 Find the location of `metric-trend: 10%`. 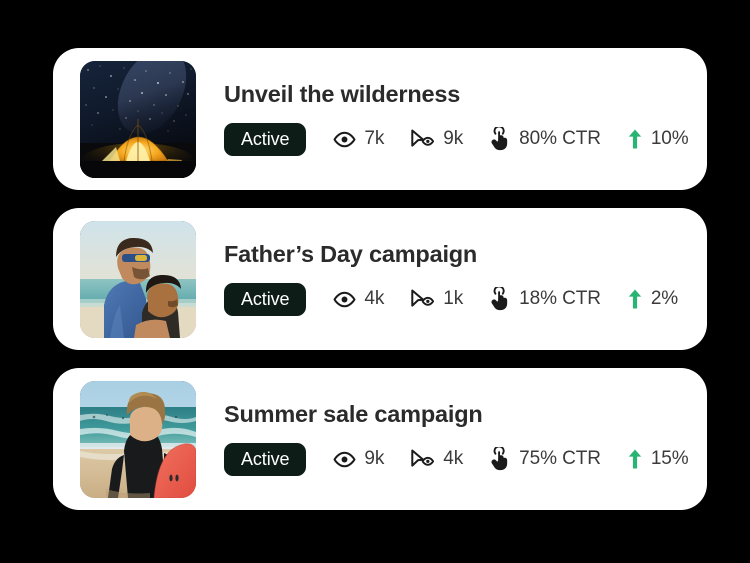

metric-trend: 10% is located at coordinates (658, 139).